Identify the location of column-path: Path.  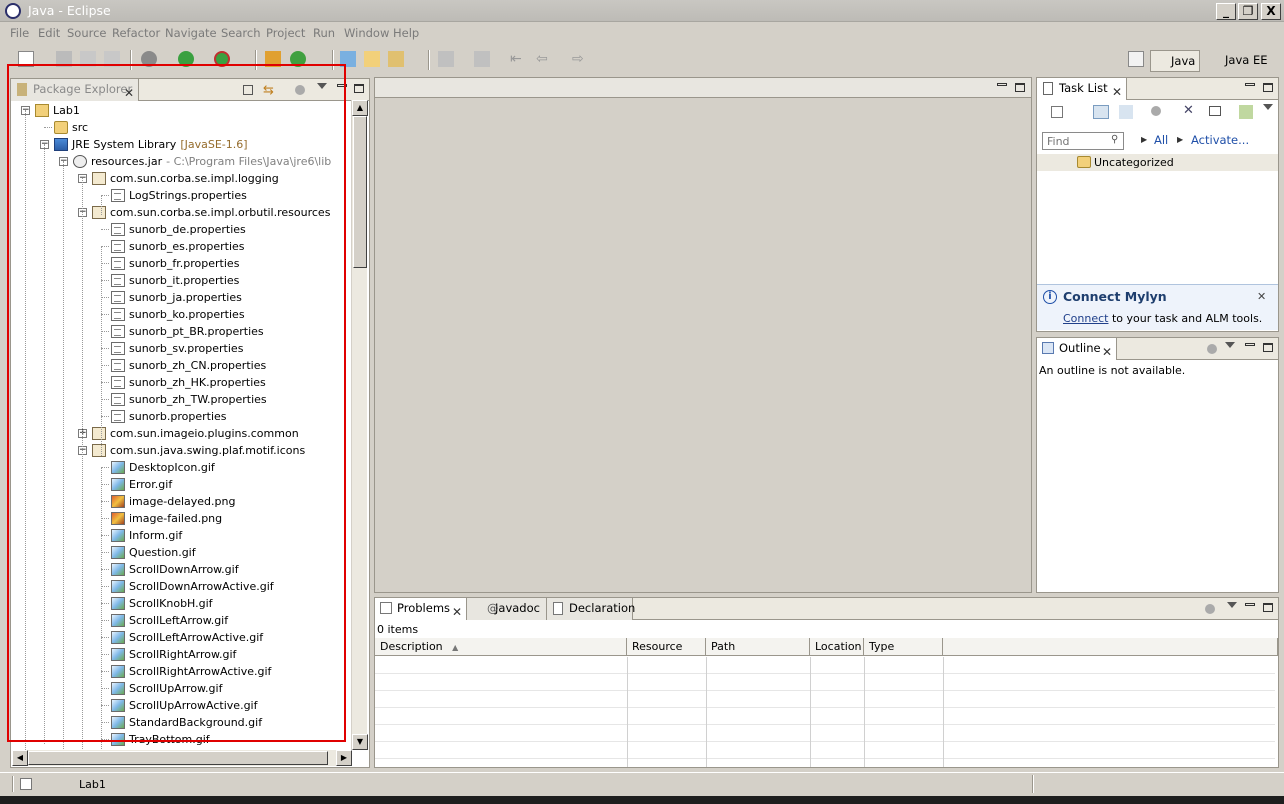
(758, 647).